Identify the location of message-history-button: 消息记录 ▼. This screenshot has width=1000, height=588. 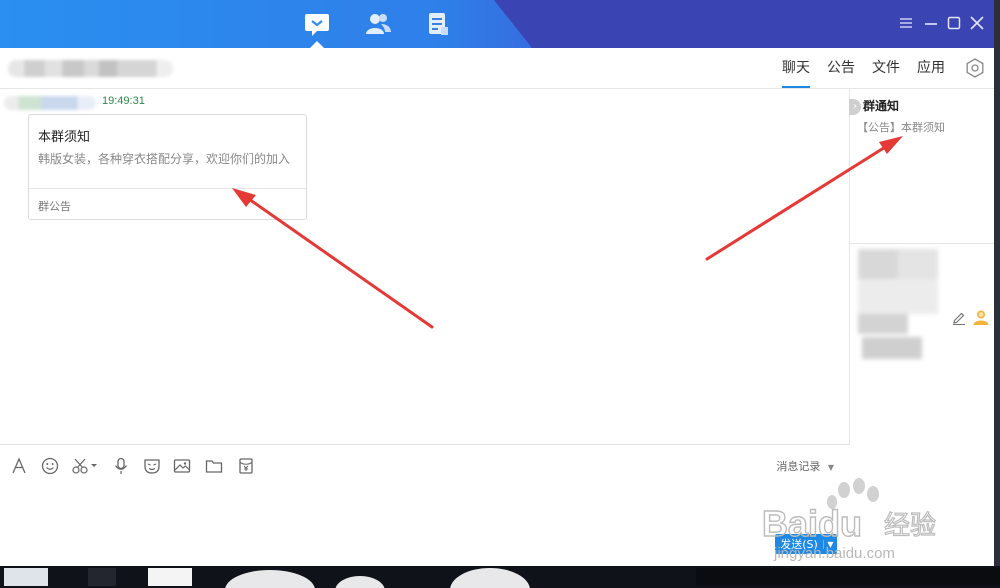
(805, 466).